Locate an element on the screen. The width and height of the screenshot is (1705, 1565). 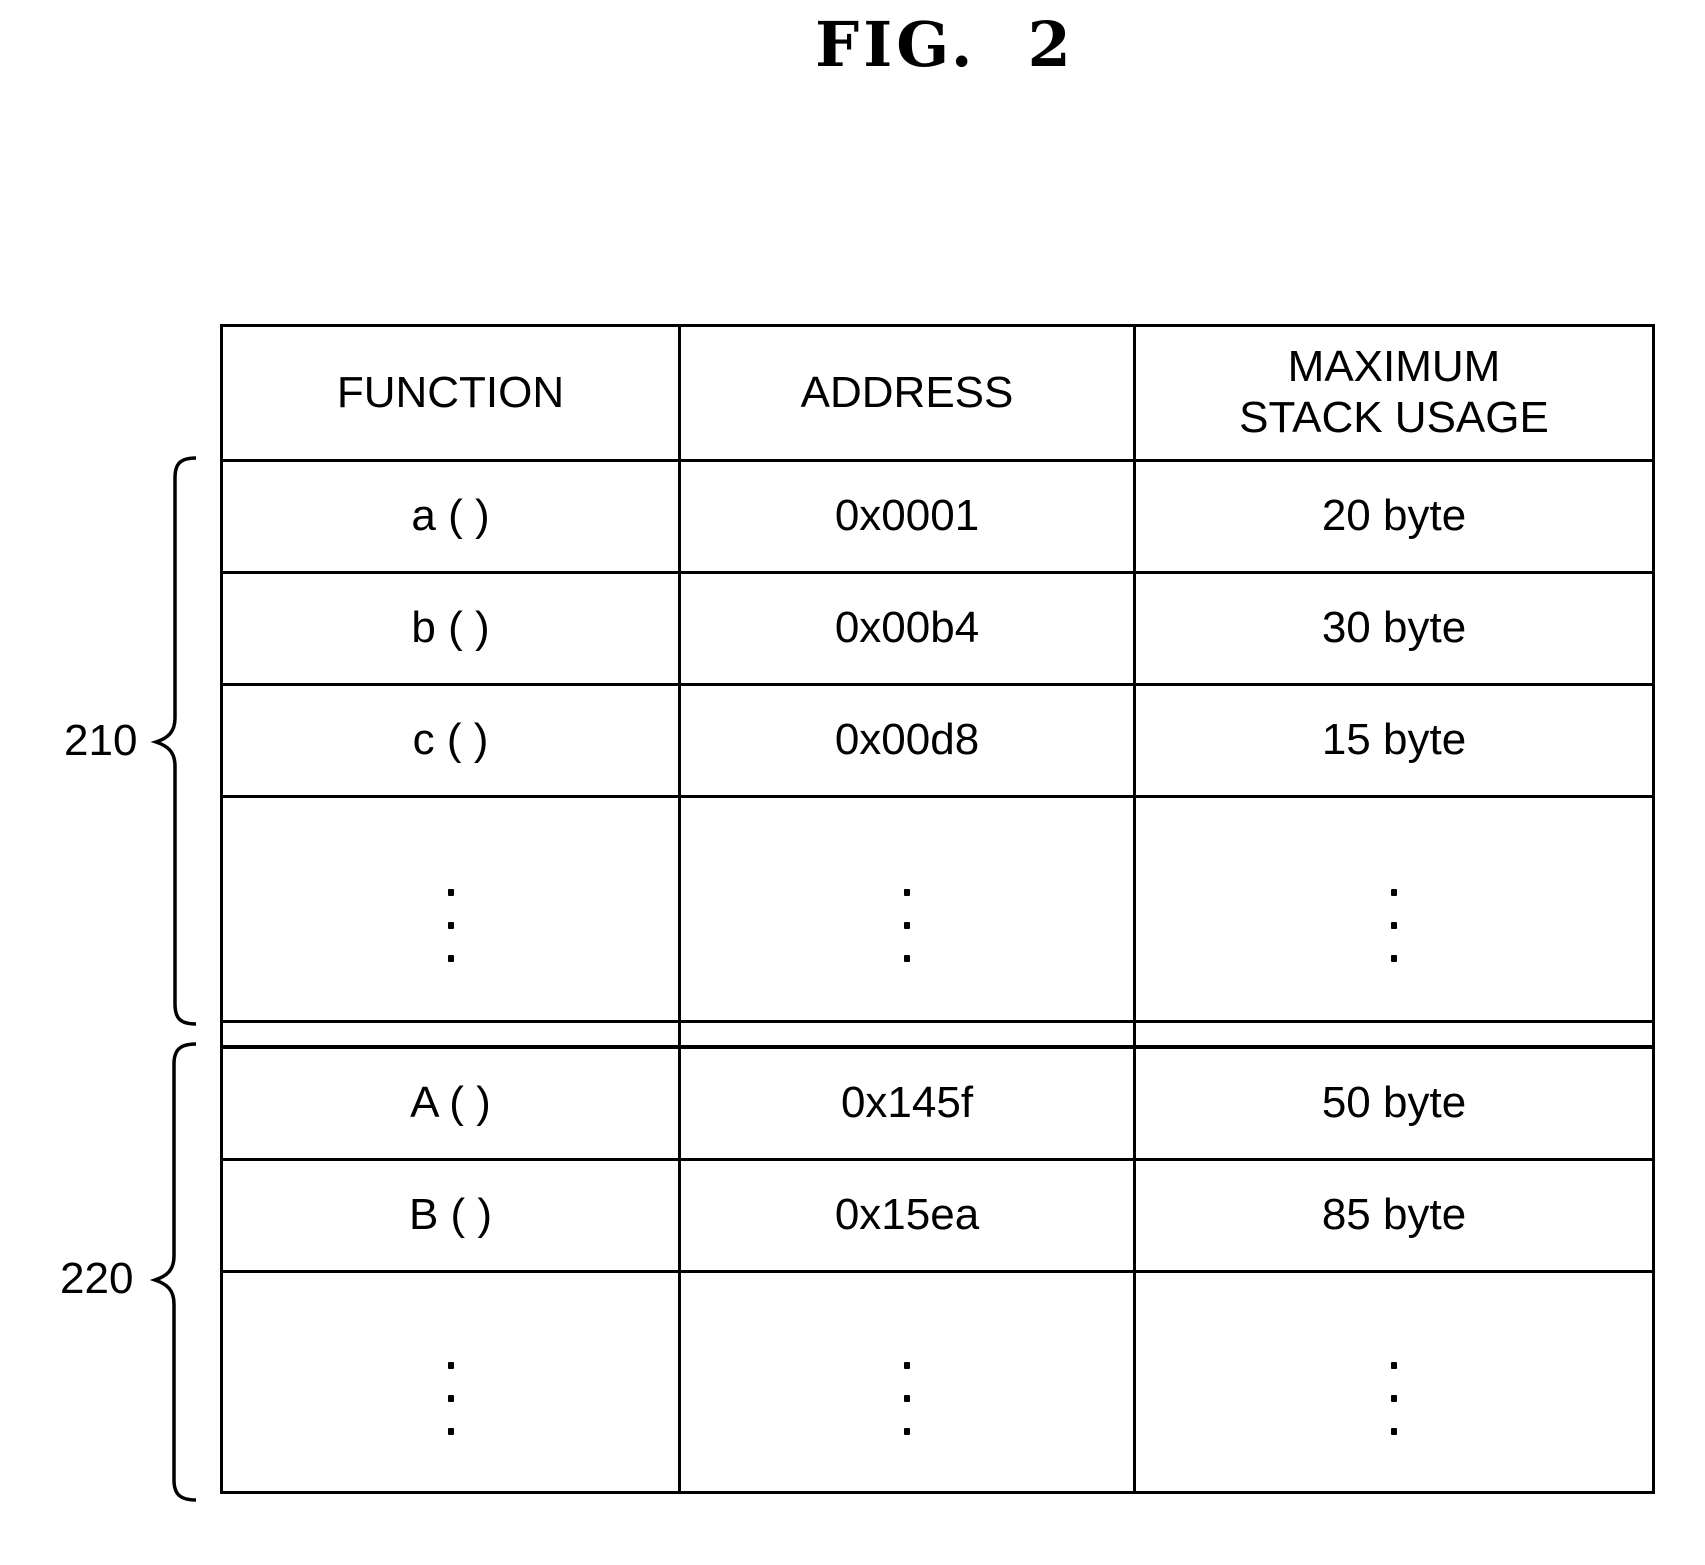
group-separator-row is located at coordinates (937, 1034).